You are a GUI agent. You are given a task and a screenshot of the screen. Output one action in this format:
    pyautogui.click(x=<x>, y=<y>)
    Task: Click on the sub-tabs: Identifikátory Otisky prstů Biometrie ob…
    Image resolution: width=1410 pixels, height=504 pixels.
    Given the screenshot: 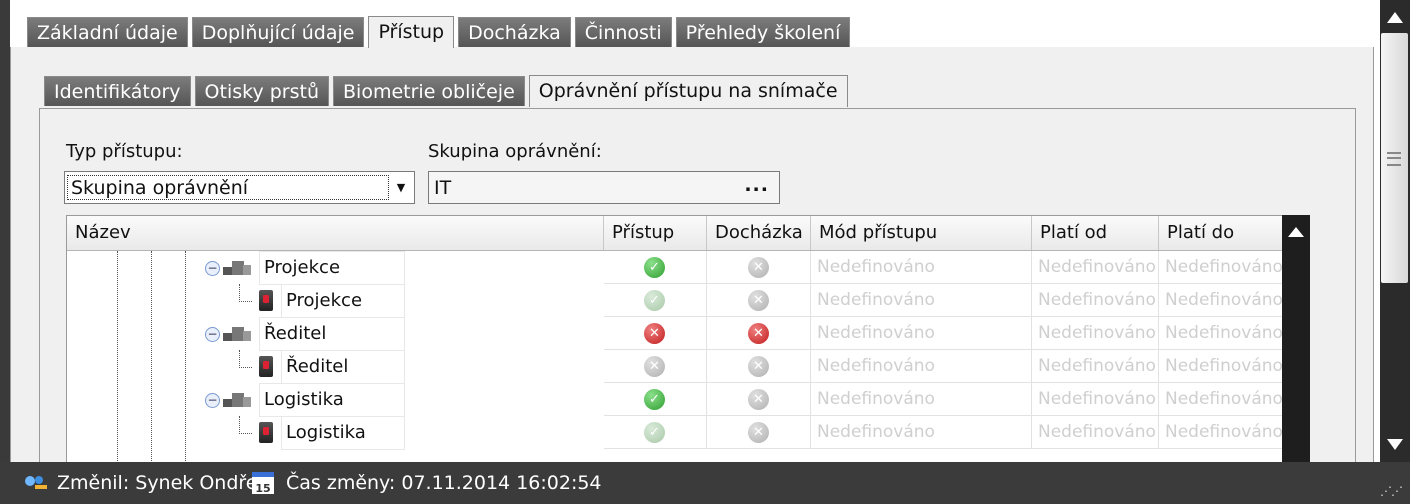 What is the action you would take?
    pyautogui.click(x=446, y=91)
    